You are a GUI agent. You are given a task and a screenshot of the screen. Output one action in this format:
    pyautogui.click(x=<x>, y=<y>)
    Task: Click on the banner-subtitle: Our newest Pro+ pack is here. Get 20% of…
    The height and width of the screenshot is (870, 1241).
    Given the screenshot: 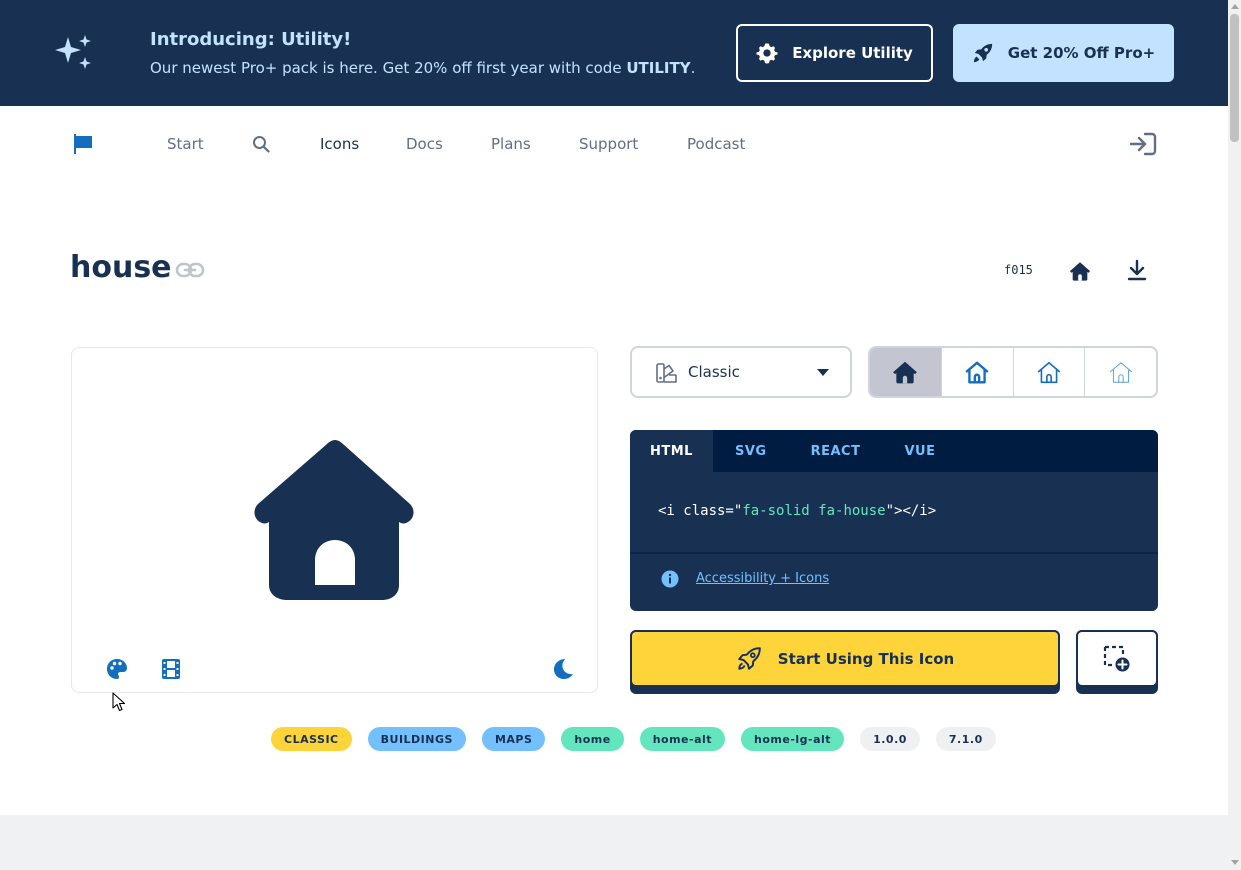 What is the action you would take?
    pyautogui.click(x=422, y=68)
    